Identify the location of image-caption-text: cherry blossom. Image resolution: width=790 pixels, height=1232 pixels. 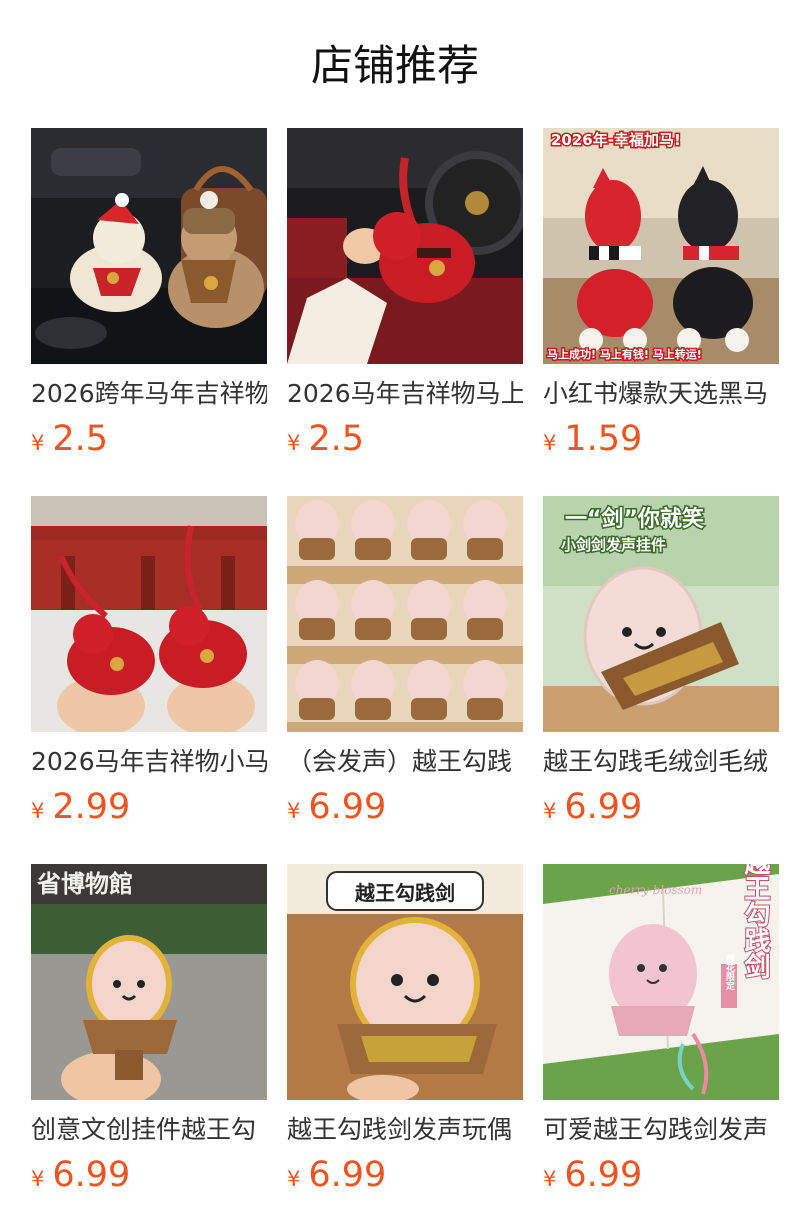
(655, 890).